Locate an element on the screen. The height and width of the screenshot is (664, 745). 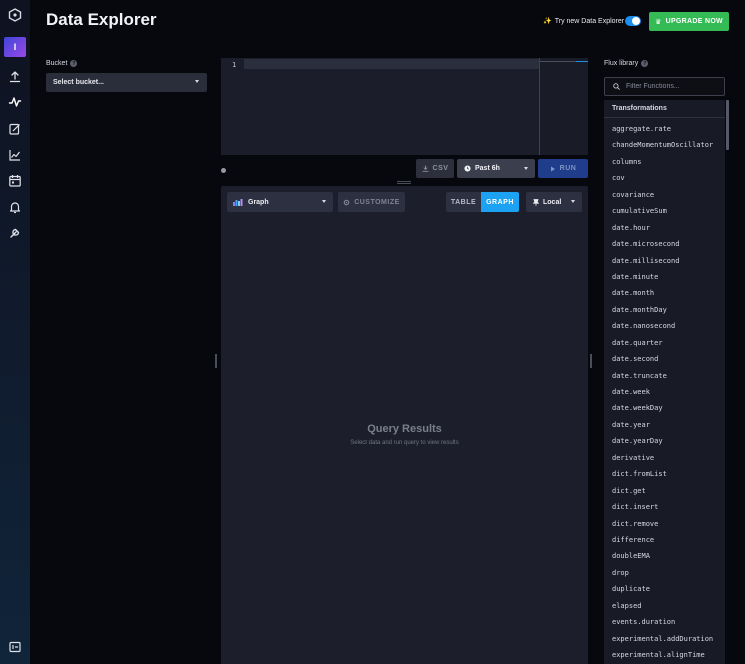
flux-function-item: drop is located at coordinates (664, 573).